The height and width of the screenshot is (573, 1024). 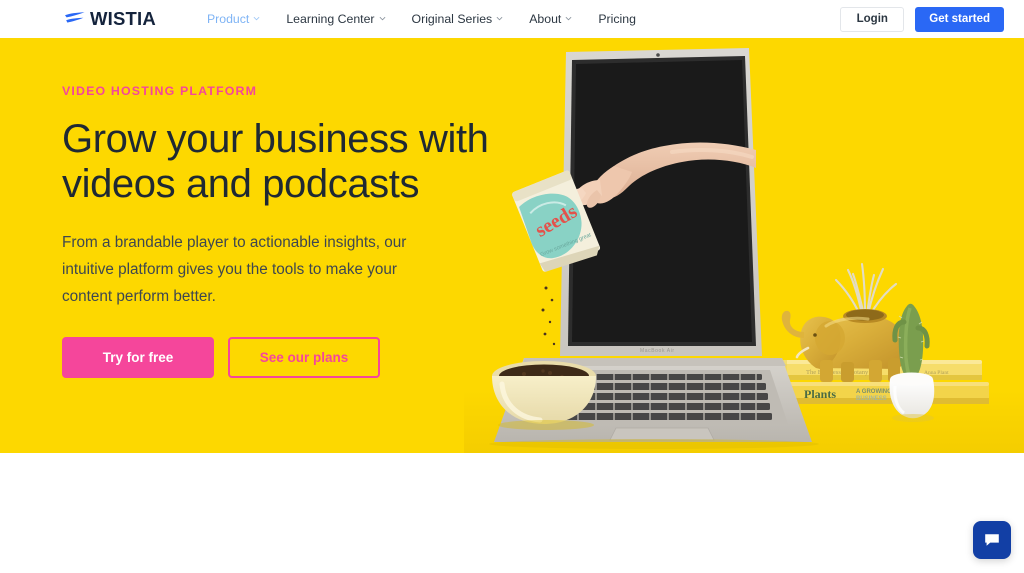 What do you see at coordinates (75, 19) in the screenshot?
I see `wistia-swoosh-icon` at bounding box center [75, 19].